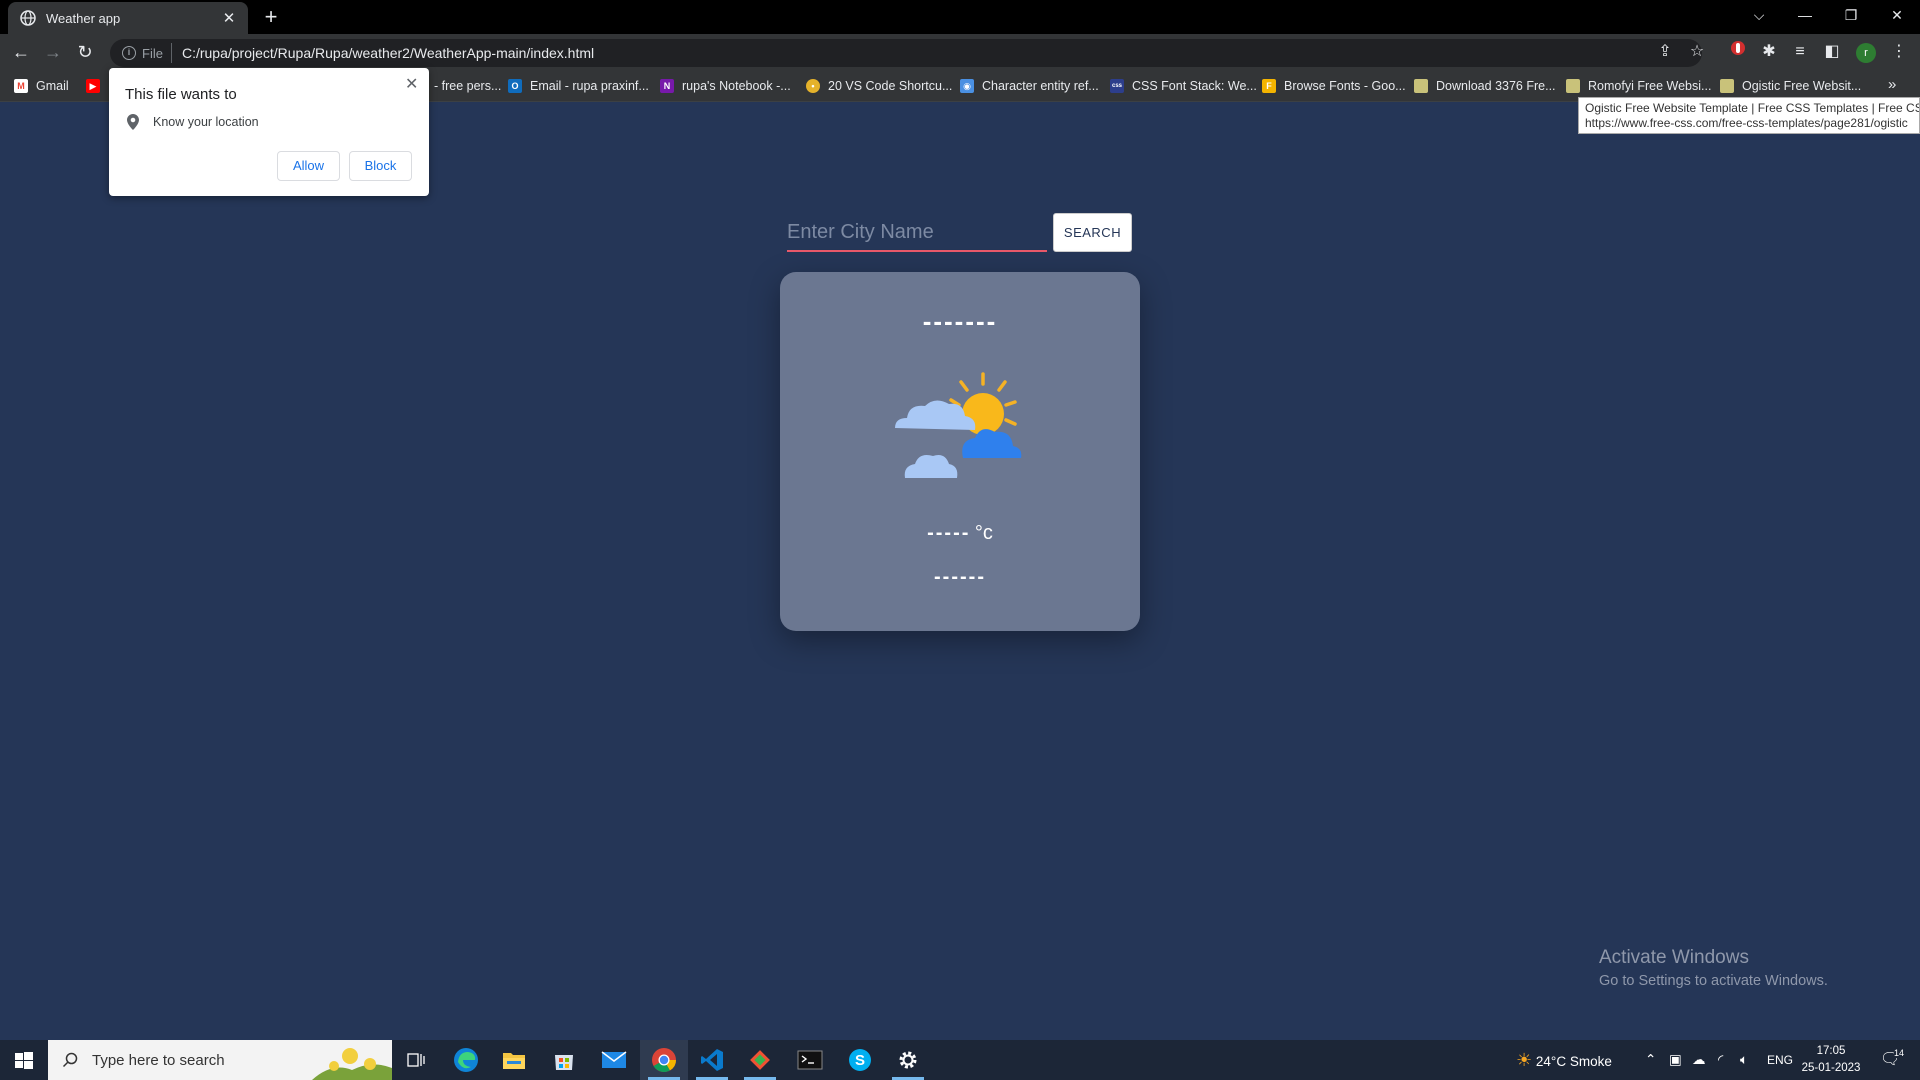 This screenshot has width=1920, height=1080. Describe the element at coordinates (1805, 15) in the screenshot. I see `minimize-button: —` at that location.